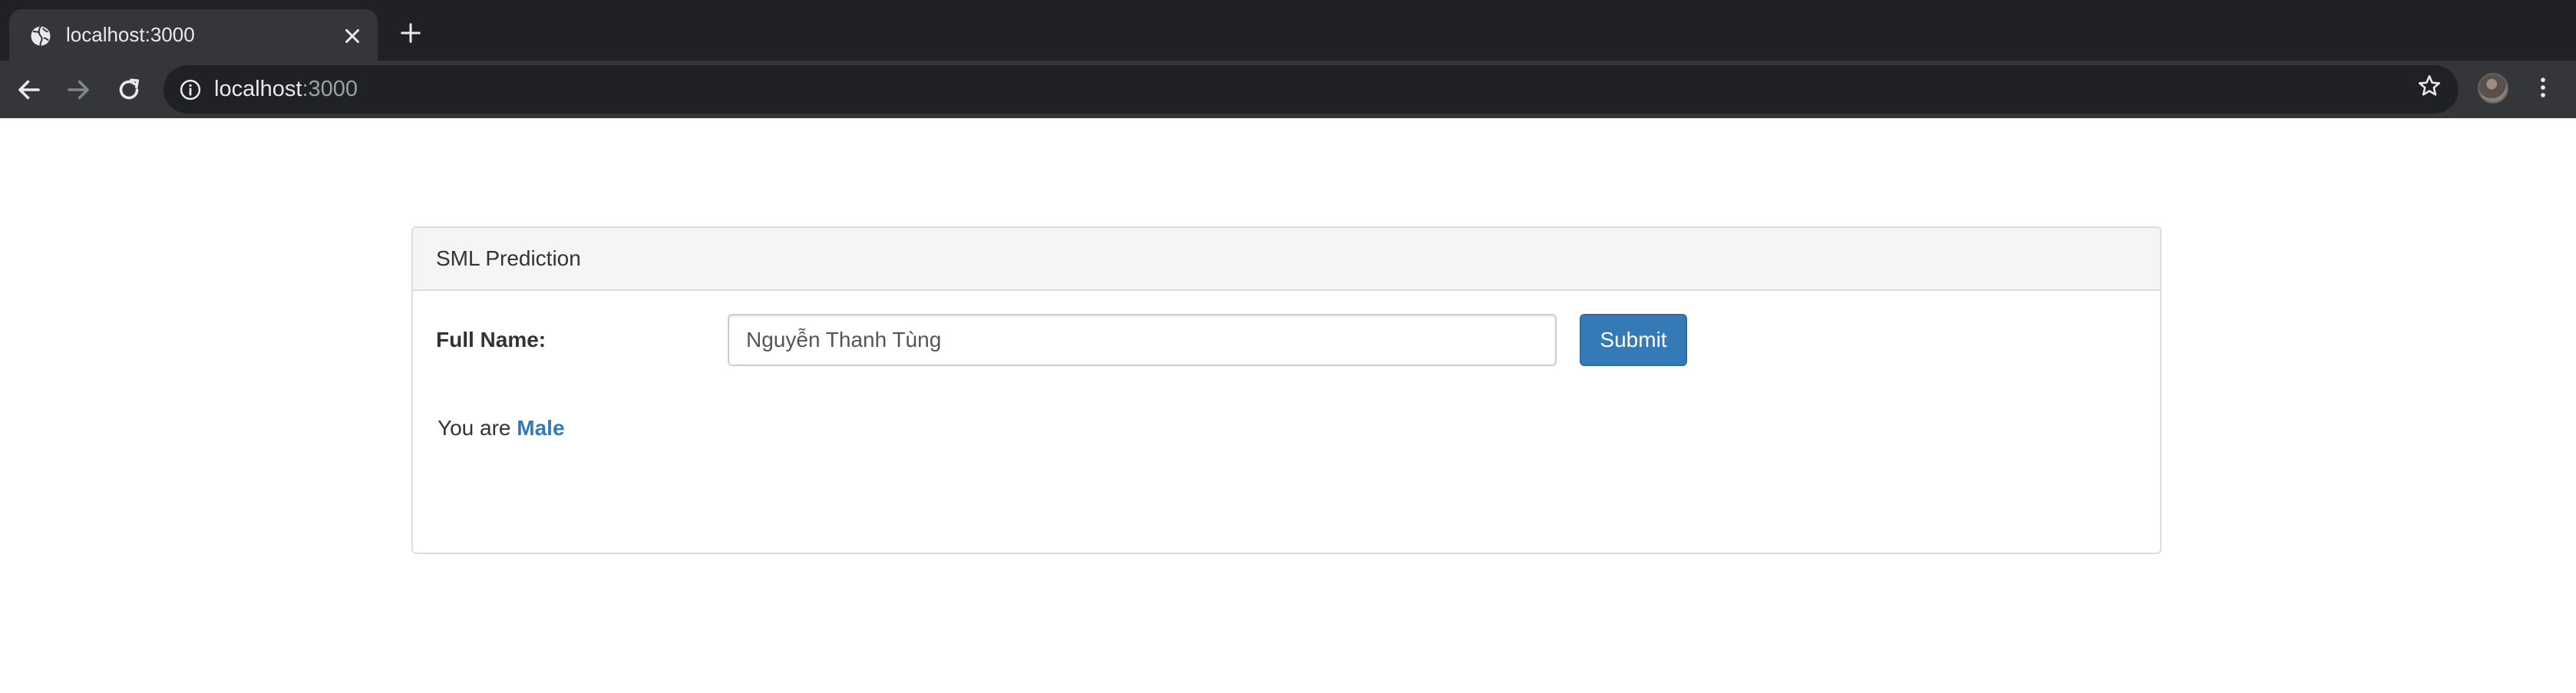  I want to click on tab-title: localhost:3000, so click(130, 34).